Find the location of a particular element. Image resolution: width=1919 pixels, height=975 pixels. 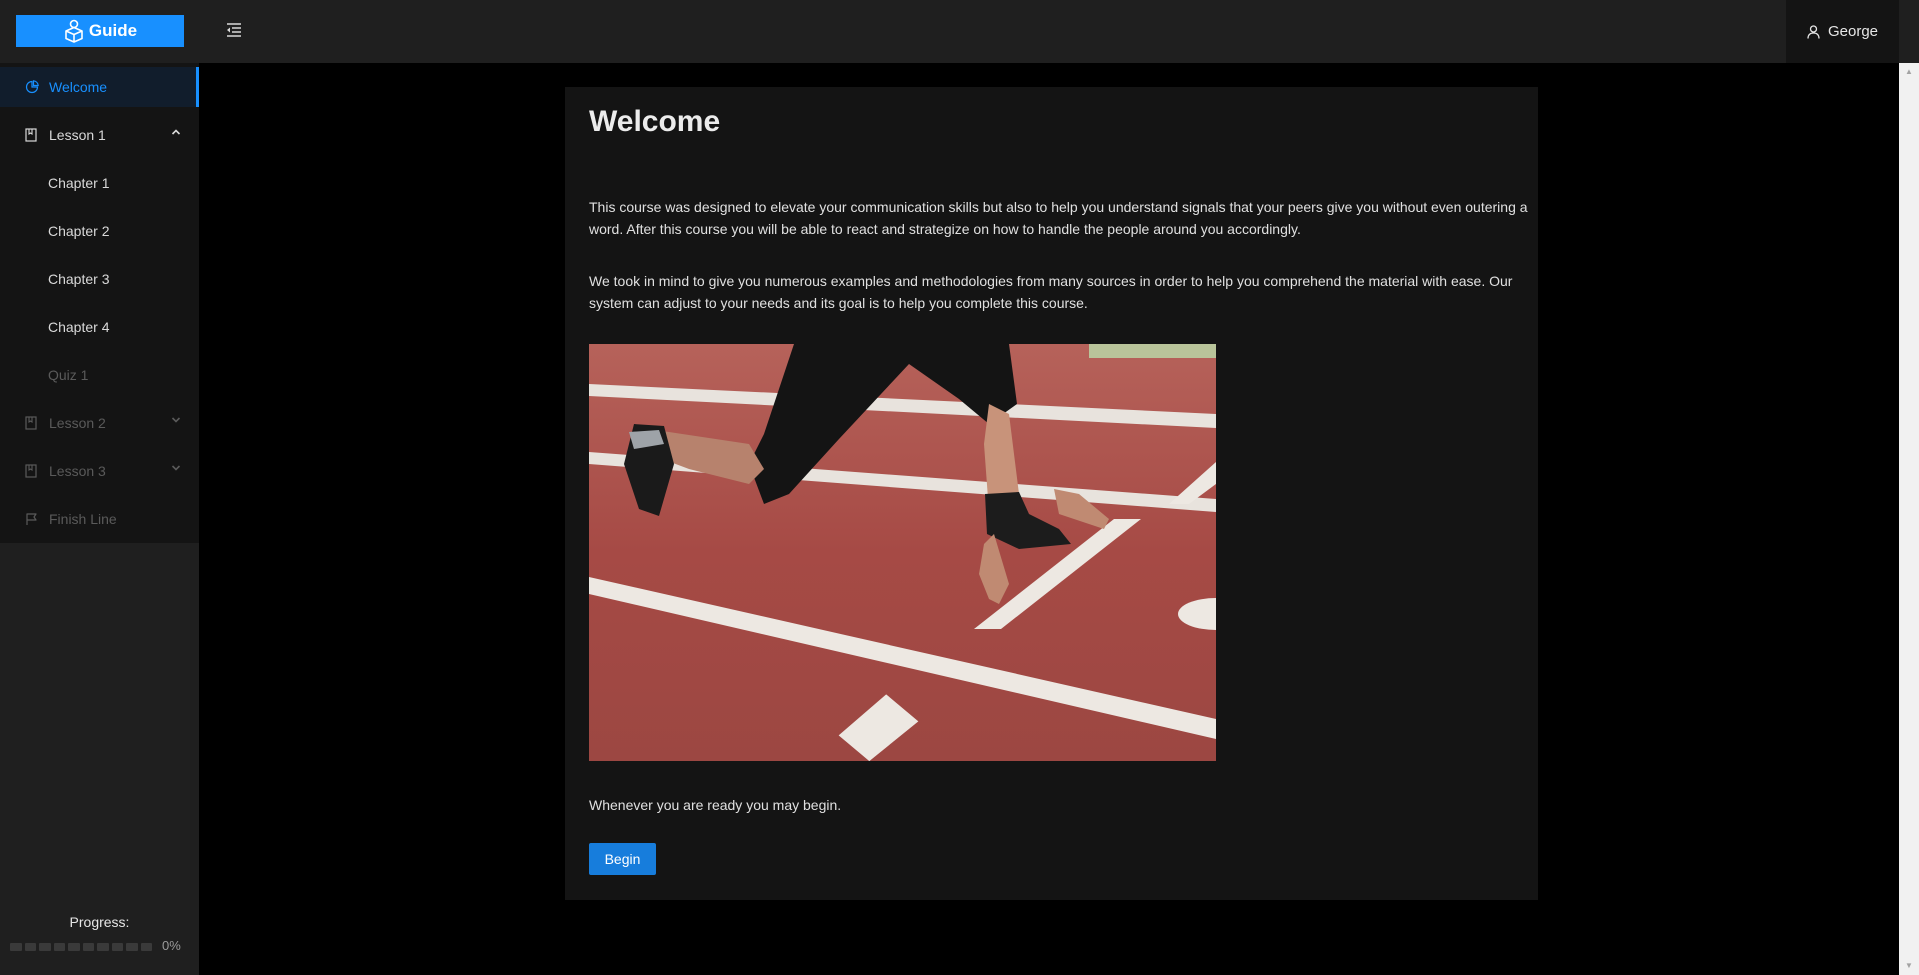

sidebar-item-welcome: Welcome is located at coordinates (99, 87).